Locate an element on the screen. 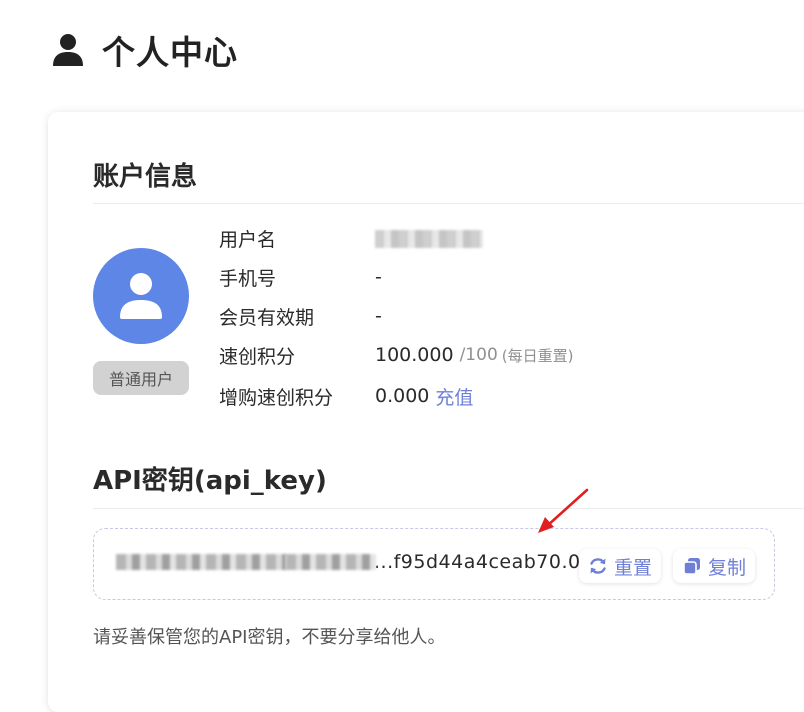 This screenshot has height=712, width=804. user-avatar-icon is located at coordinates (141, 296).